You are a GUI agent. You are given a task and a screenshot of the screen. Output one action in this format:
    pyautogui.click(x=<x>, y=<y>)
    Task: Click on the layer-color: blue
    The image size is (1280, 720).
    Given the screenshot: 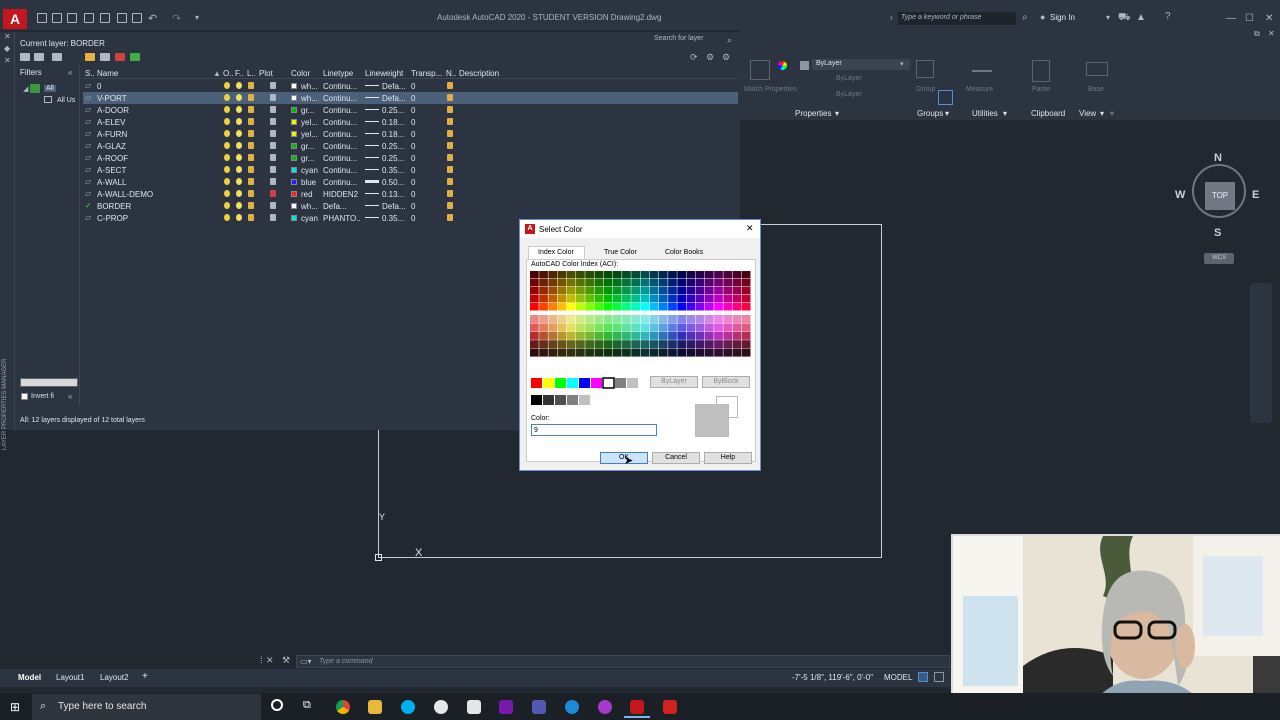 What is the action you would take?
    pyautogui.click(x=311, y=182)
    